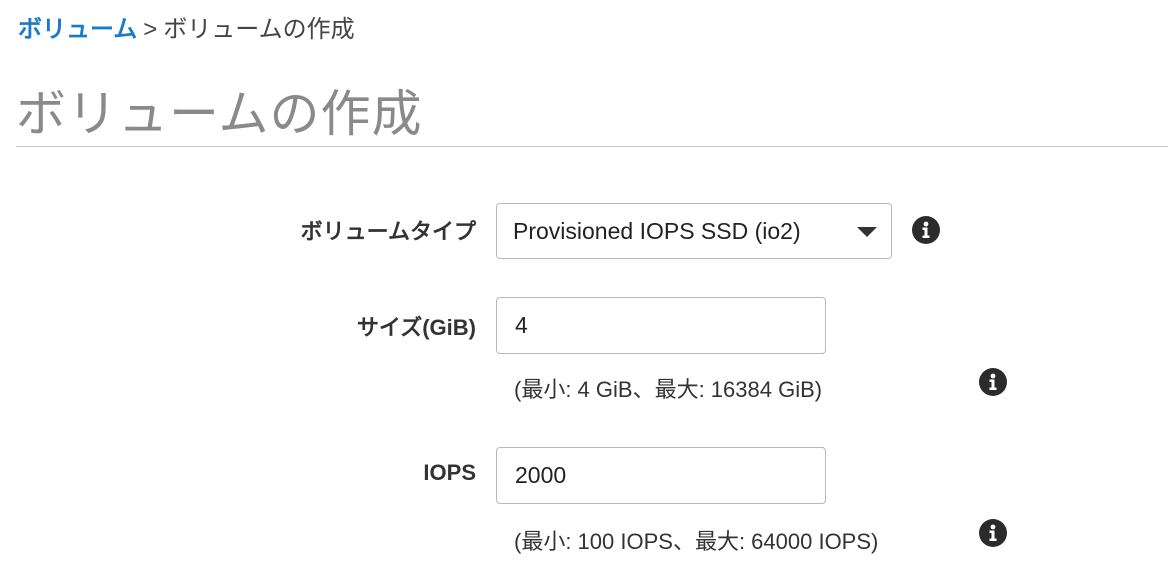  Describe the element at coordinates (926, 230) in the screenshot. I see `volume-type-info-icon` at that location.